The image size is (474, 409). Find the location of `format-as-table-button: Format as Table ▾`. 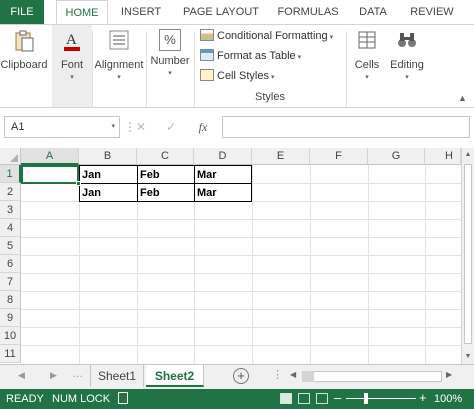

format-as-table-button: Format as Table ▾ is located at coordinates (250, 56).